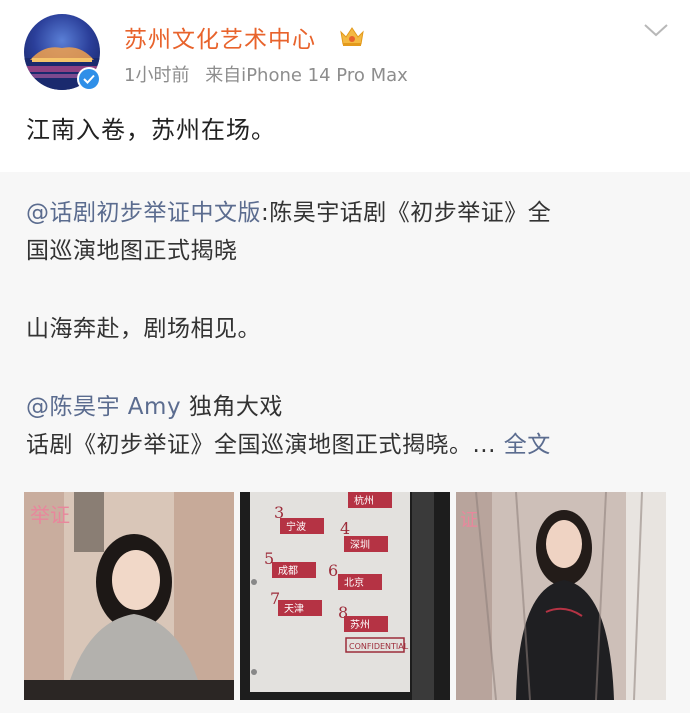 The image size is (690, 713). Describe the element at coordinates (354, 582) in the screenshot. I see `map-city: 北京` at that location.